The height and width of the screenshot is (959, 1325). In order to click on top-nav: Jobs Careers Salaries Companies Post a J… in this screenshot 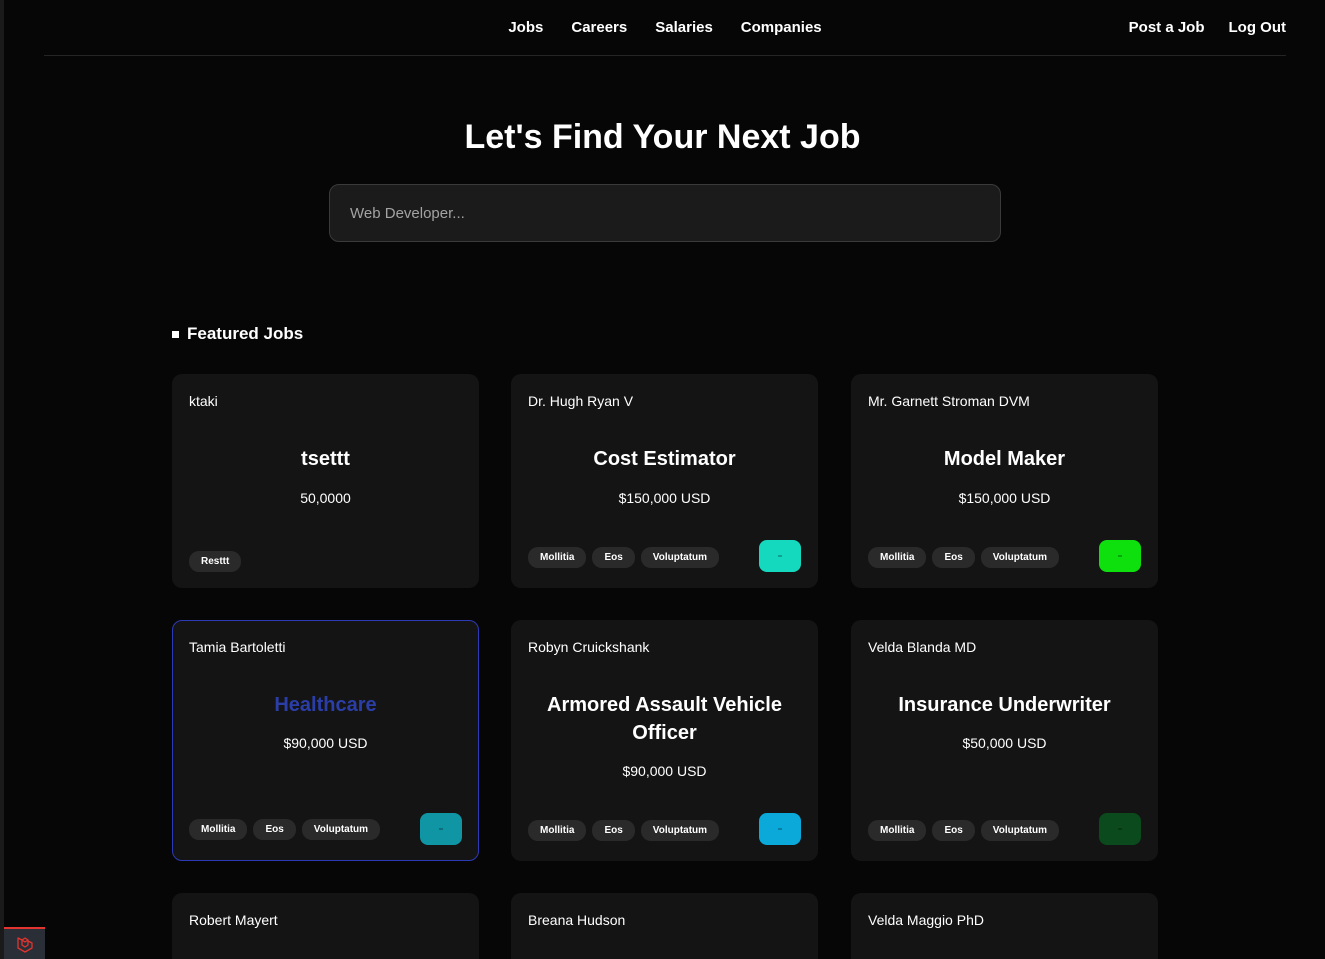, I will do `click(665, 28)`.